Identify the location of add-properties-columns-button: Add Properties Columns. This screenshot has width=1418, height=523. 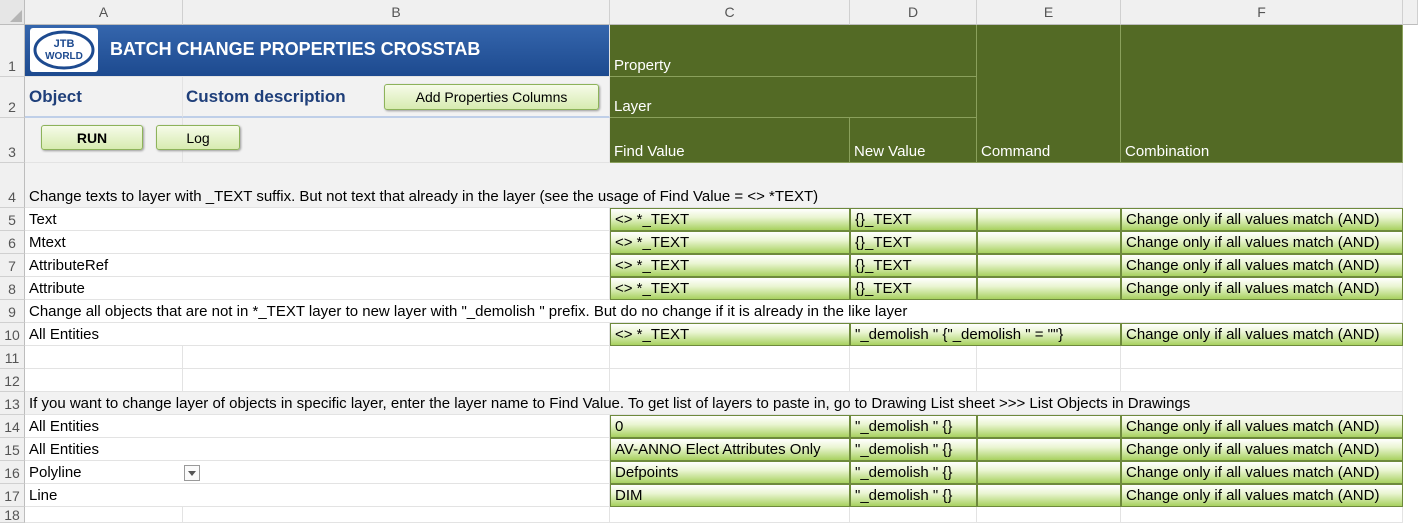
(491, 97).